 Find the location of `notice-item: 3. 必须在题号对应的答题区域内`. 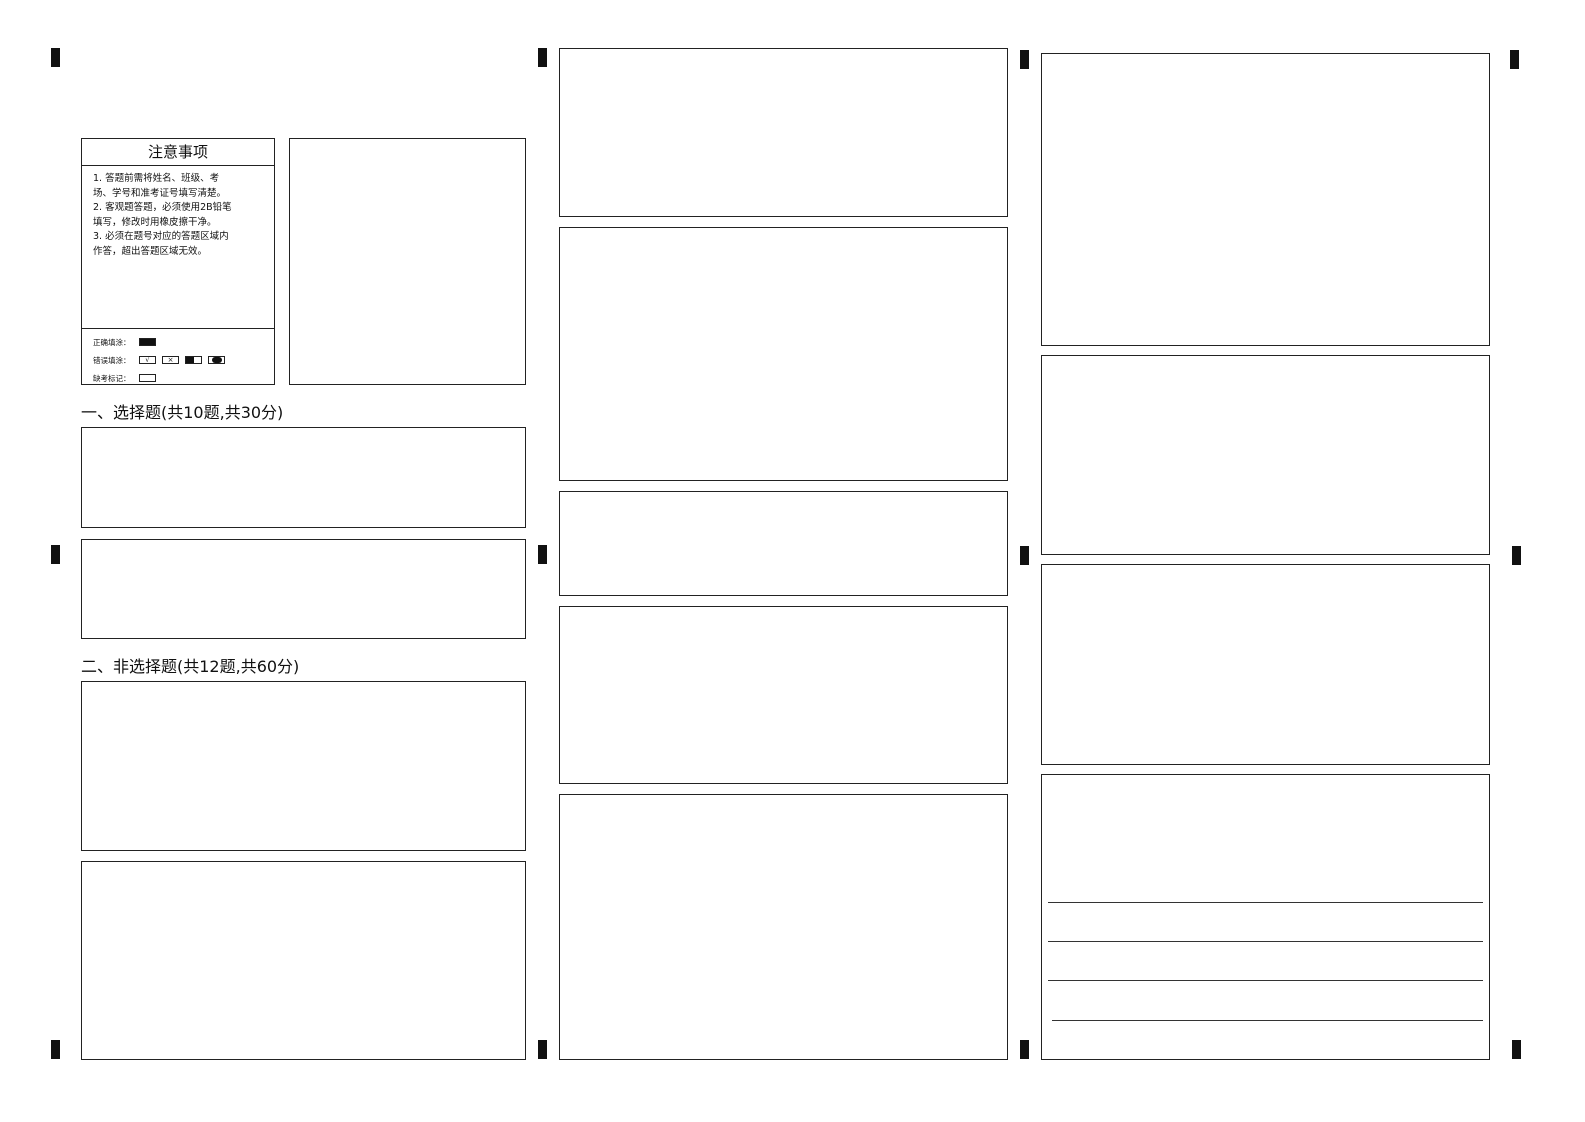

notice-item: 3. 必须在题号对应的答题区域内 is located at coordinates (161, 236).